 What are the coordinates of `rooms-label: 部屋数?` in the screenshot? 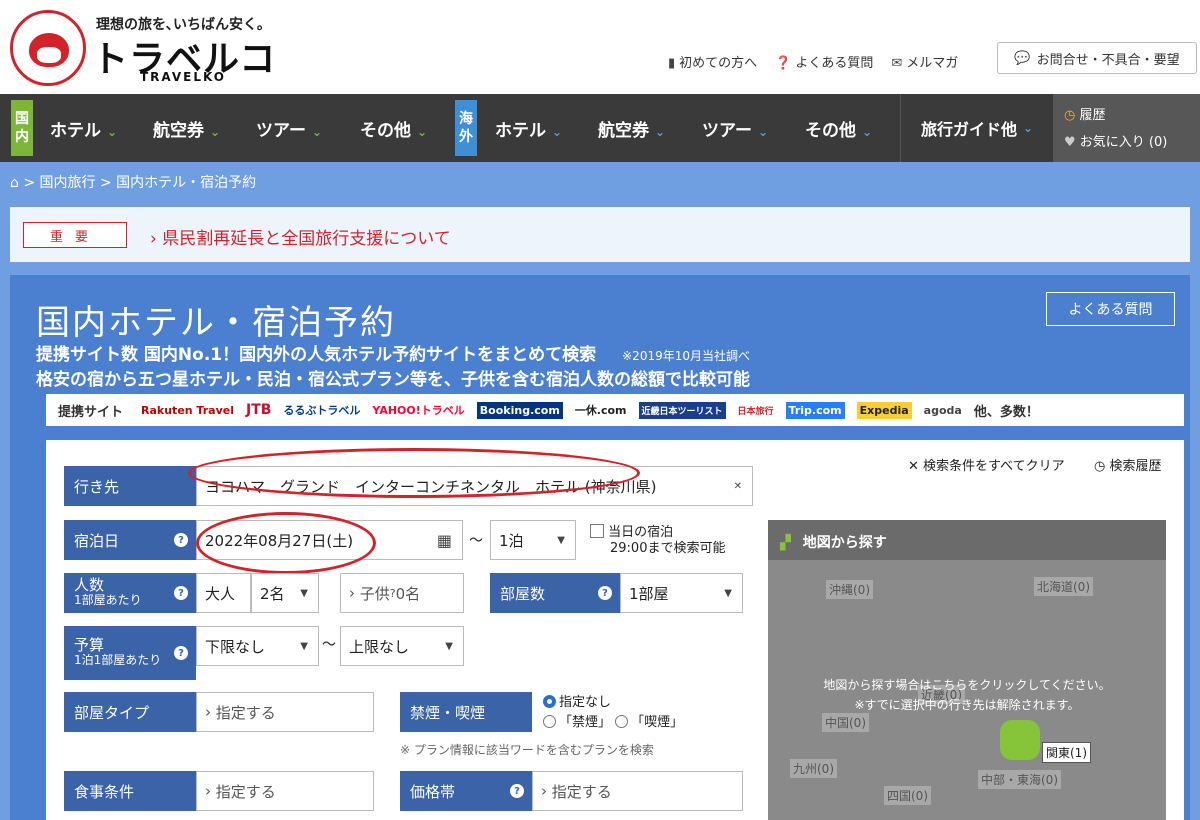 It's located at (555, 593).